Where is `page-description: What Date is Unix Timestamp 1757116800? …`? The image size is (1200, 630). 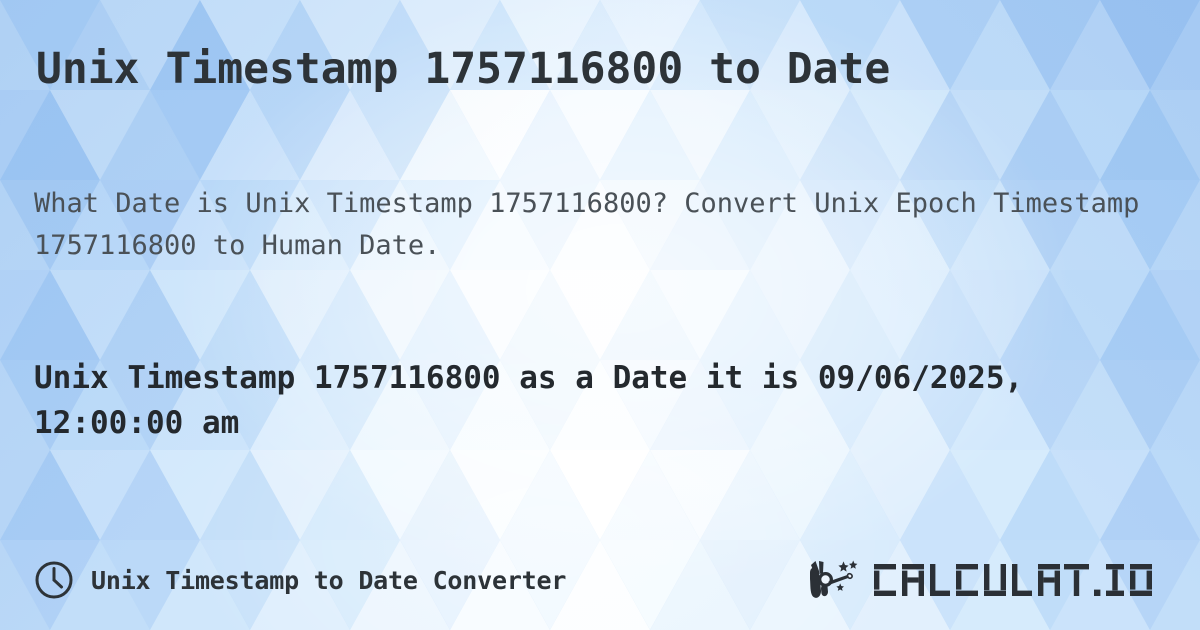
page-description: What Date is Unix Timestamp 1757116800? … is located at coordinates (587, 224).